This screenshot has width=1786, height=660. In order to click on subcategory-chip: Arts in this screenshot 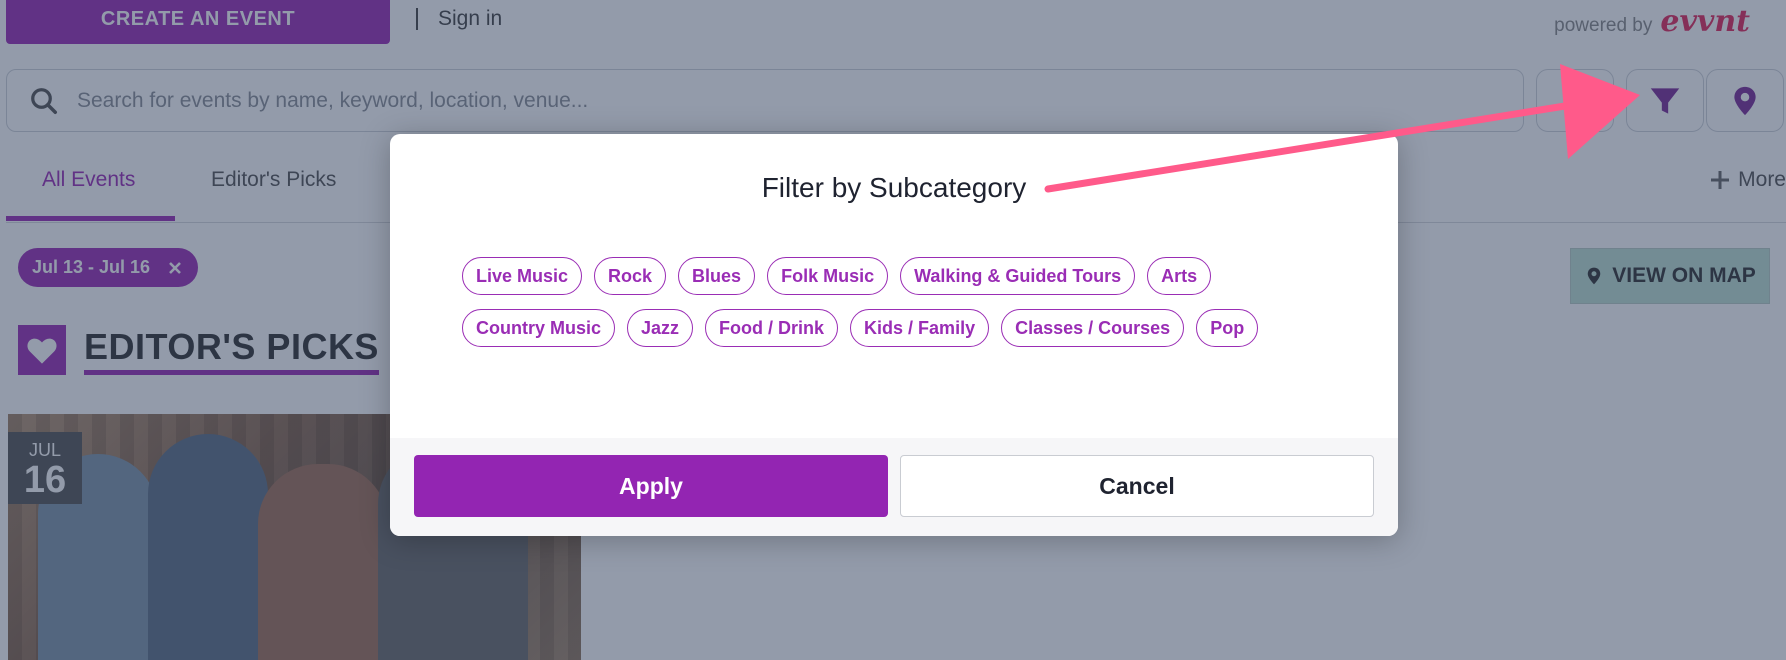, I will do `click(1179, 276)`.